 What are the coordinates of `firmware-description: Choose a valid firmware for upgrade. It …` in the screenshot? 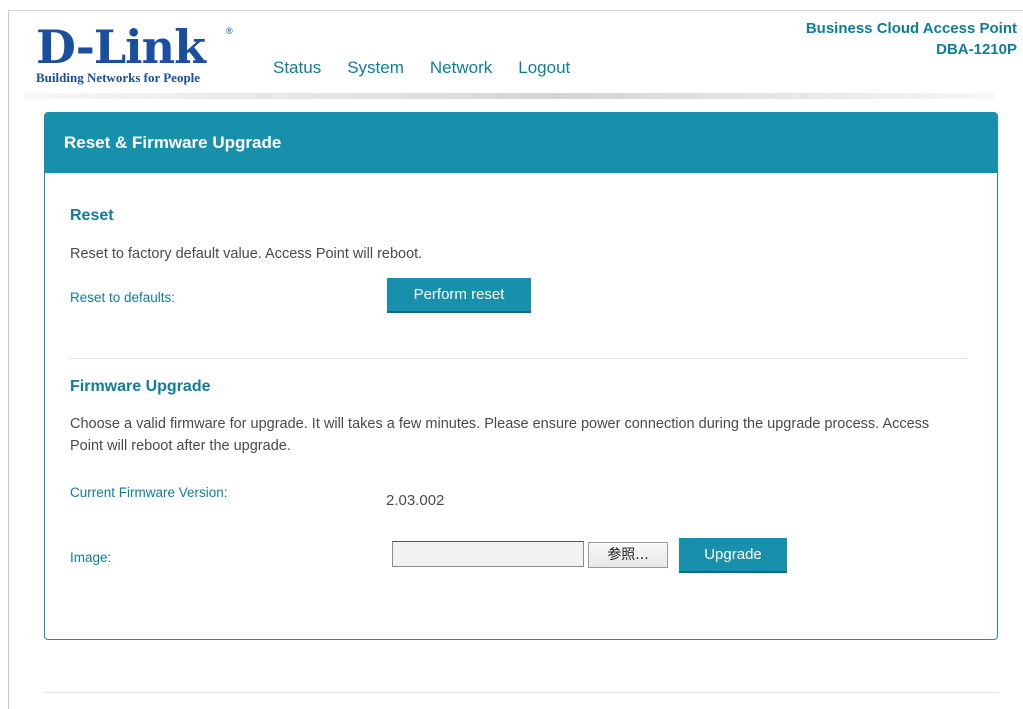 It's located at (500, 435).